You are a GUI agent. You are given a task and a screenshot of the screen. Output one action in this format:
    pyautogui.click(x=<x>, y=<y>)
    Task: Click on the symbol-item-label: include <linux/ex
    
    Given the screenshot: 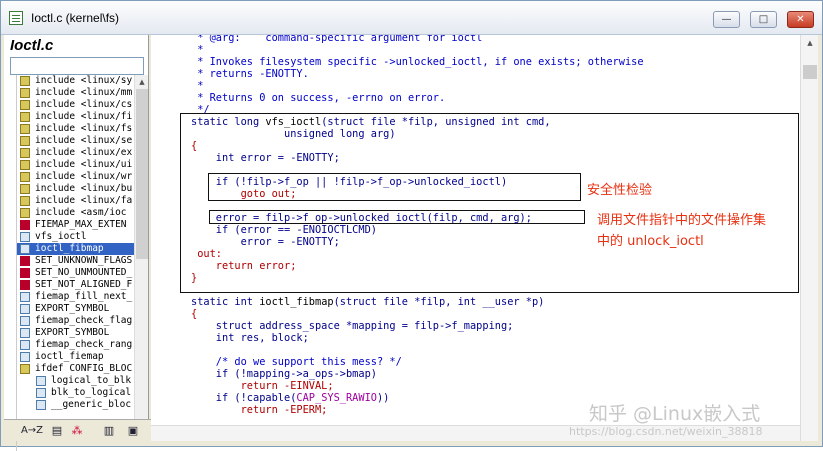 What is the action you would take?
    pyautogui.click(x=84, y=152)
    